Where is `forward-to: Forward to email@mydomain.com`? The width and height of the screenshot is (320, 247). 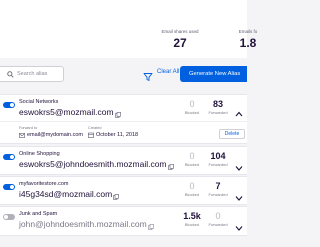
forward-to: Forward to email@mydomain.com is located at coordinates (51, 132).